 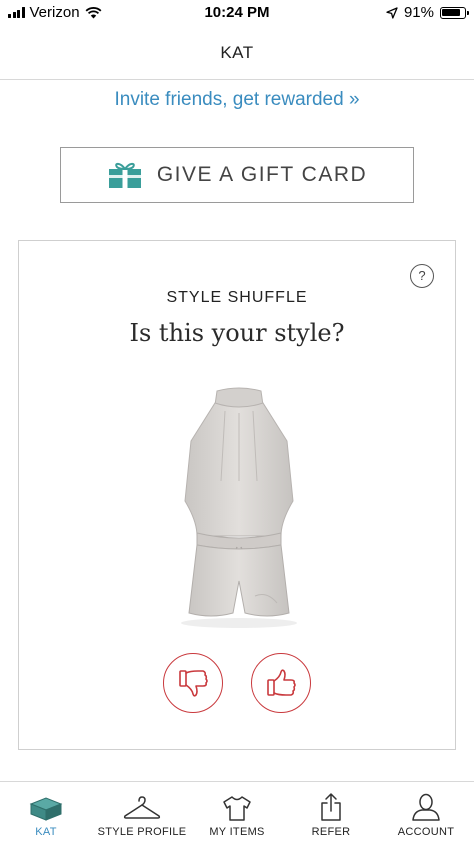 I want to click on status-right: 91%, so click(x=427, y=12).